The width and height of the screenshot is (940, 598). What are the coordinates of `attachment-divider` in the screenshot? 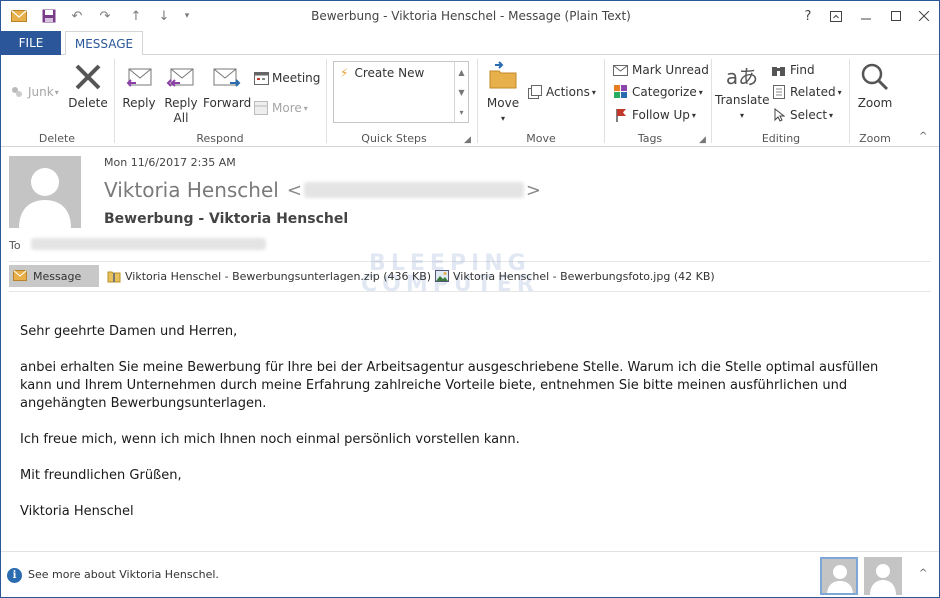 It's located at (470, 291).